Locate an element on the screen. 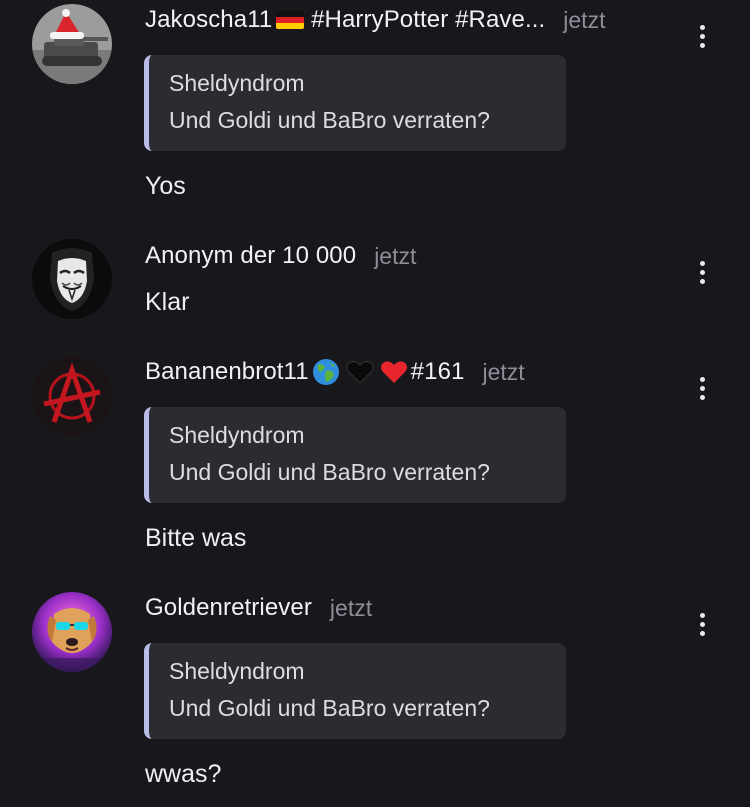 This screenshot has height=807, width=750. message-text: Yos is located at coordinates (165, 186).